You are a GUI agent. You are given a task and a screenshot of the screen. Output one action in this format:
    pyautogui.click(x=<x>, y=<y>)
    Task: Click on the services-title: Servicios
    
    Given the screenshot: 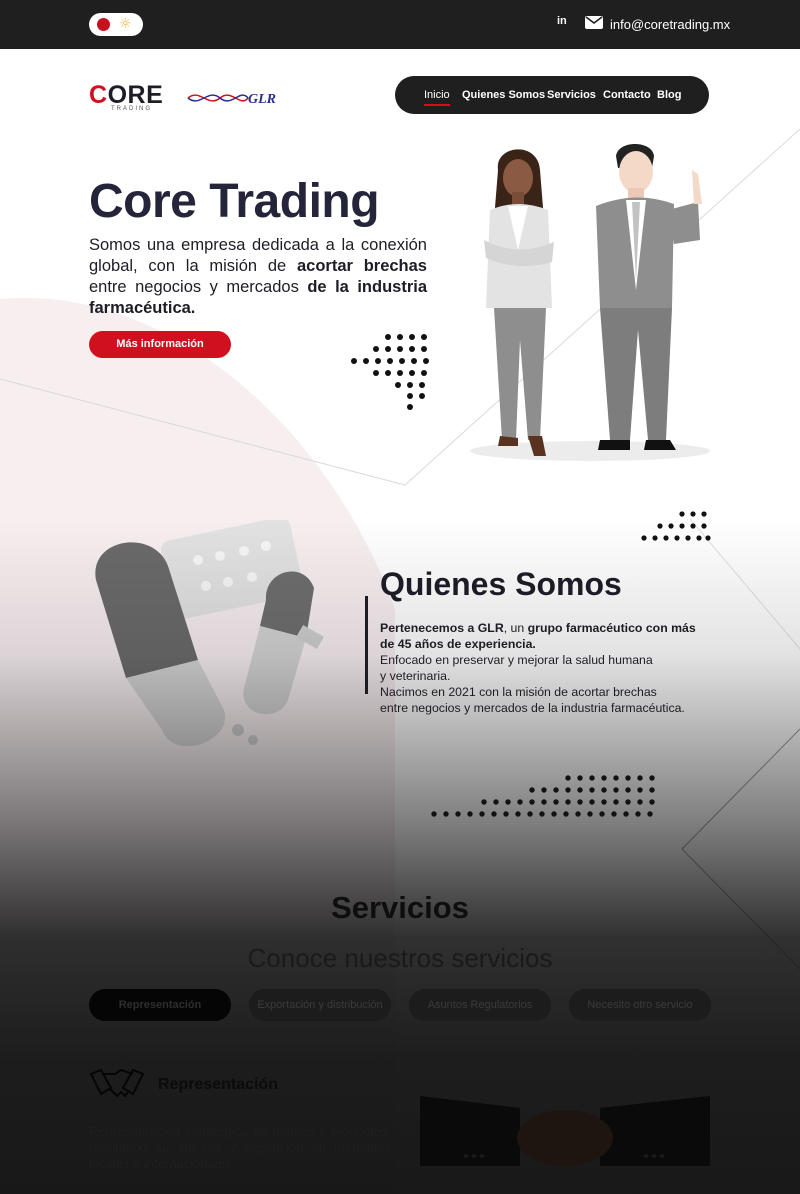 What is the action you would take?
    pyautogui.click(x=400, y=907)
    